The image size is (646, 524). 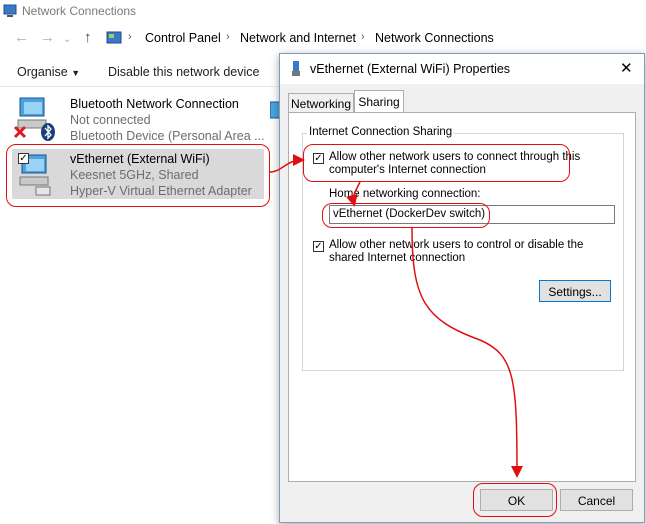 What do you see at coordinates (434, 38) in the screenshot?
I see `breadcrumb-network-connections: Network Connections` at bounding box center [434, 38].